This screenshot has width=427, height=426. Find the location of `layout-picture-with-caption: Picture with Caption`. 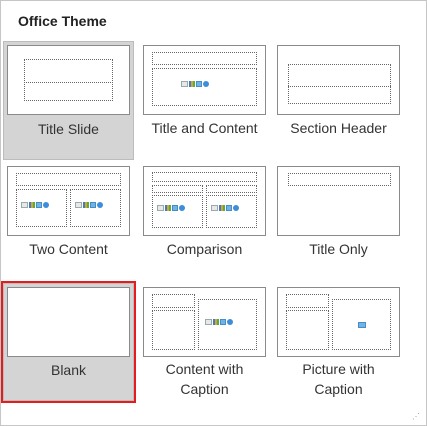

layout-picture-with-caption: Picture with Caption is located at coordinates (338, 343).